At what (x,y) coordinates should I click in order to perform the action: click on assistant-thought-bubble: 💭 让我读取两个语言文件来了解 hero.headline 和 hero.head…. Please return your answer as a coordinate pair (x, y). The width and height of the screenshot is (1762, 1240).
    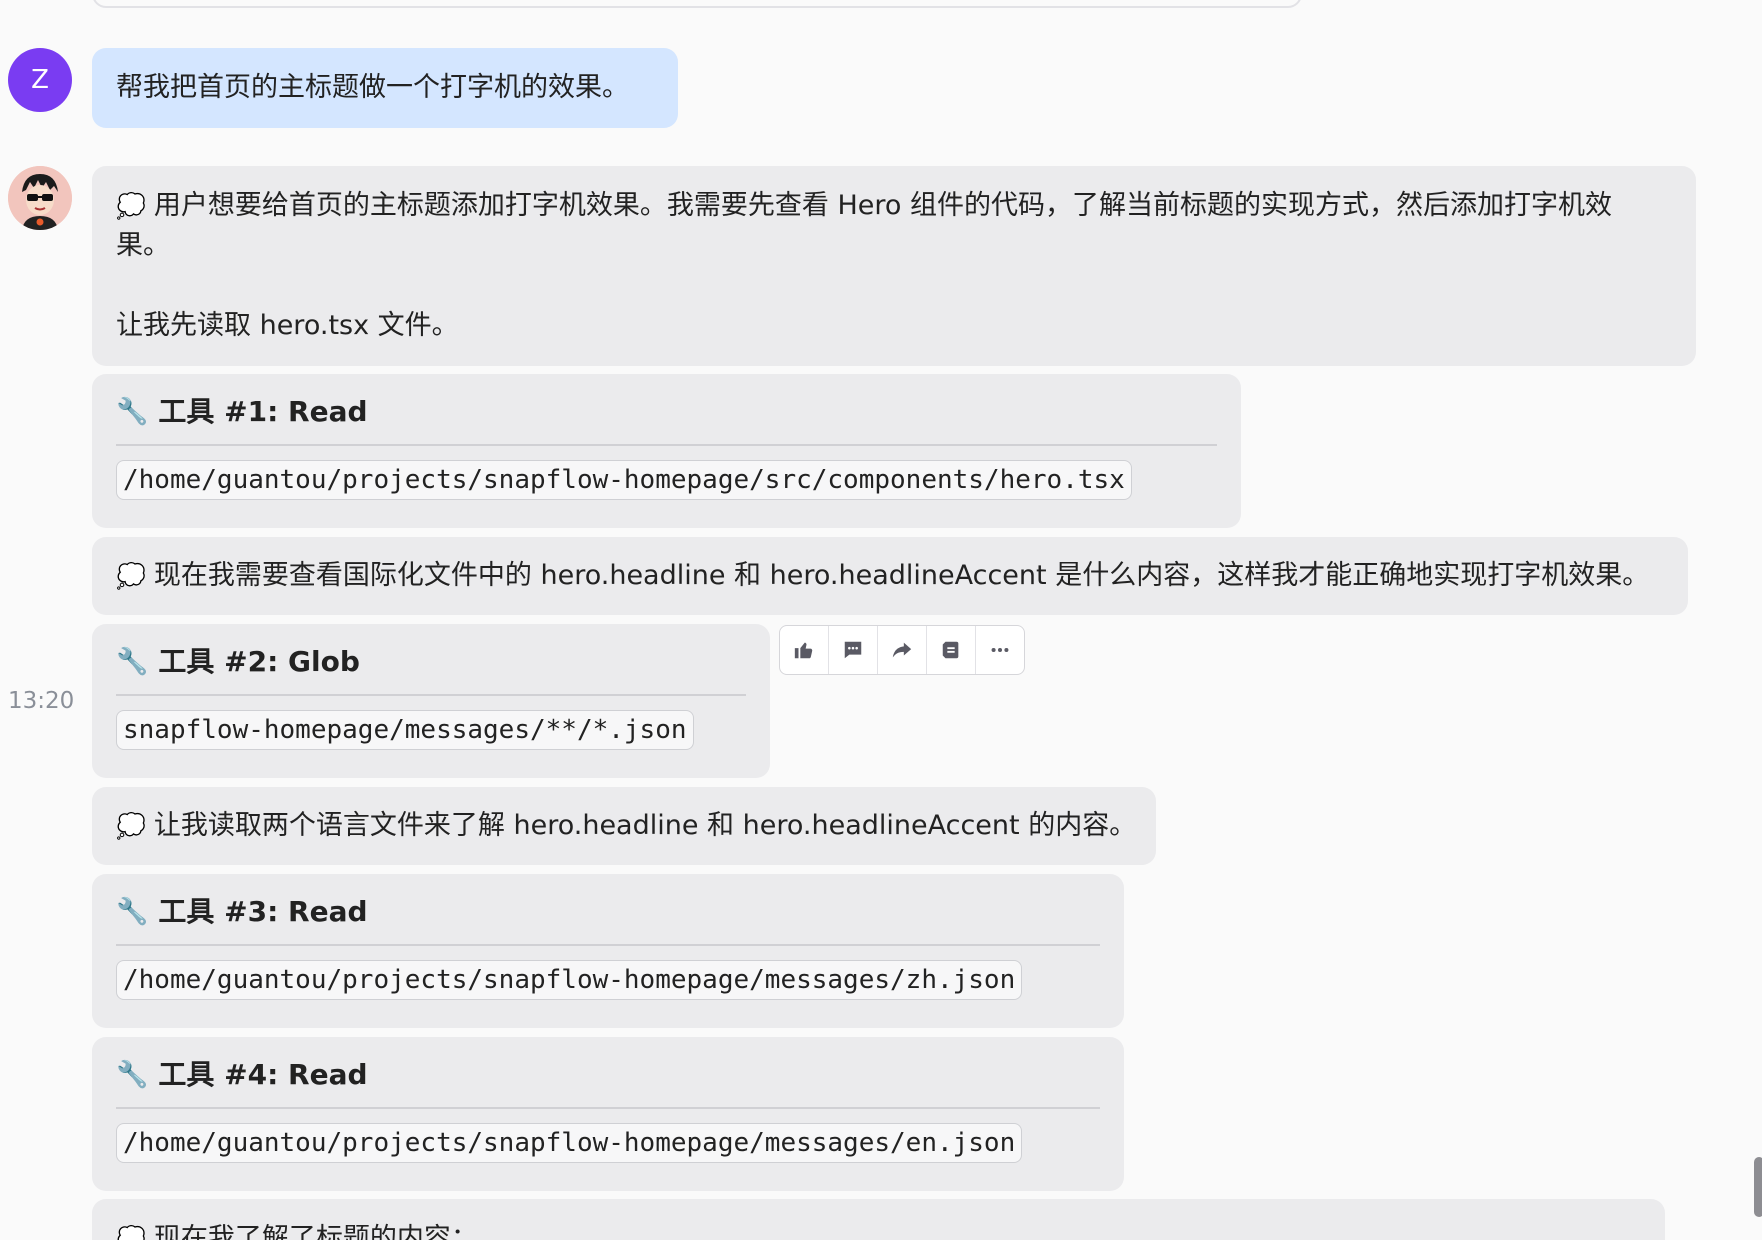
    Looking at the image, I should click on (624, 826).